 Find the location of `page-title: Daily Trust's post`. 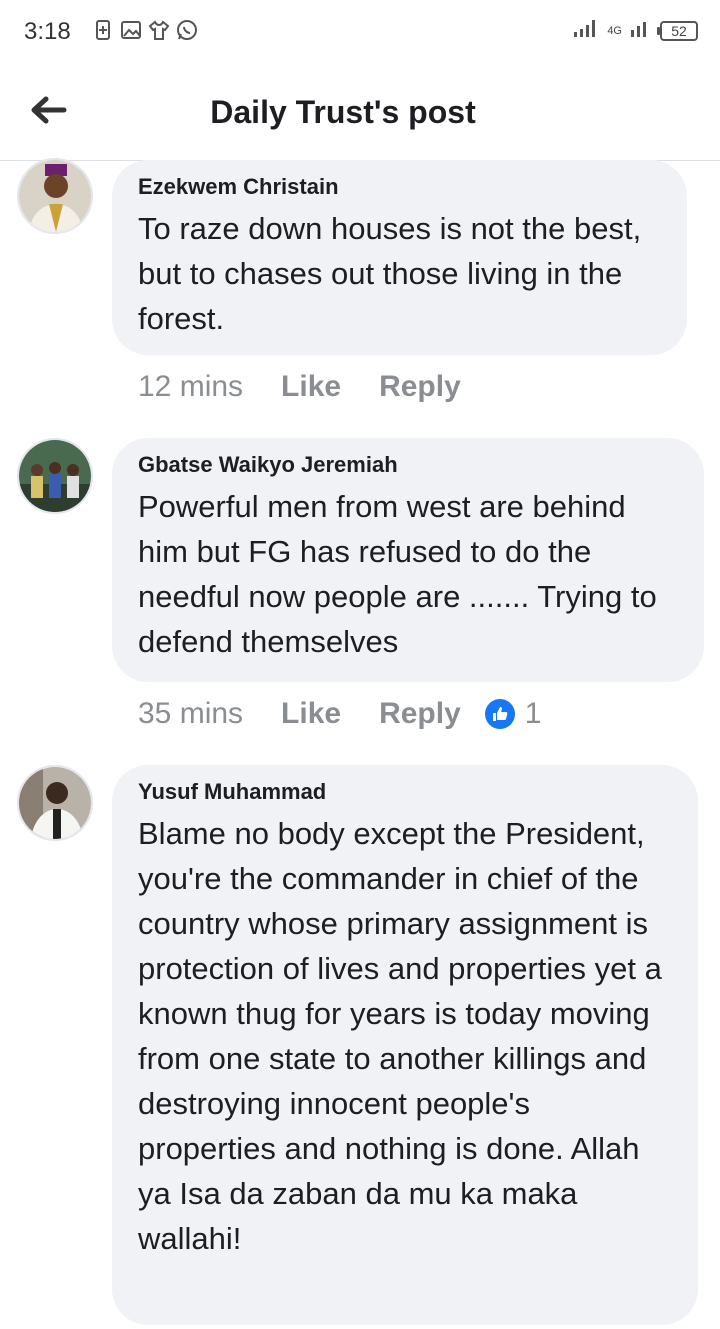

page-title: Daily Trust's post is located at coordinates (343, 112).